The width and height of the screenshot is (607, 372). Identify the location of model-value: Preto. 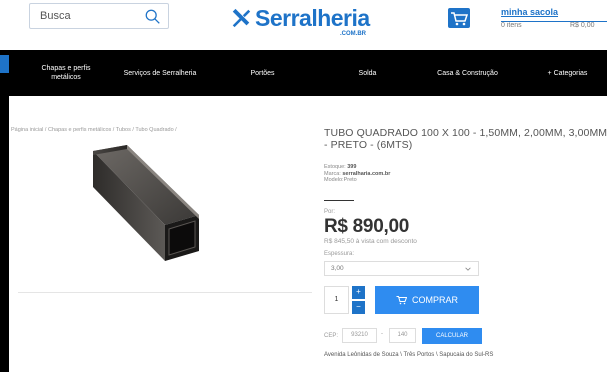
(350, 180).